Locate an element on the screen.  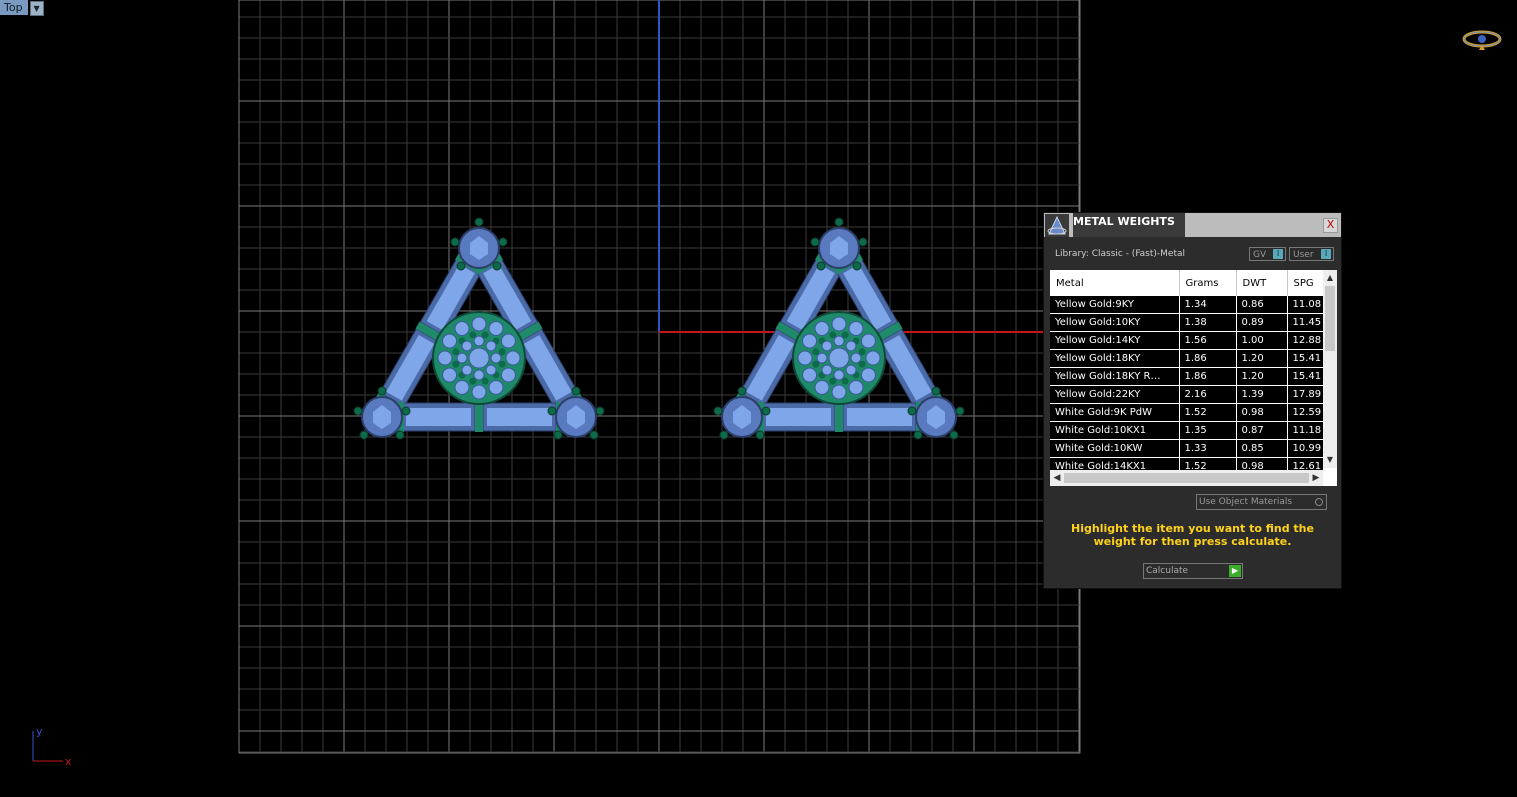
table-row: Yellow Gold:10KY 1.38 0.89 11.45 is located at coordinates (1187, 322).